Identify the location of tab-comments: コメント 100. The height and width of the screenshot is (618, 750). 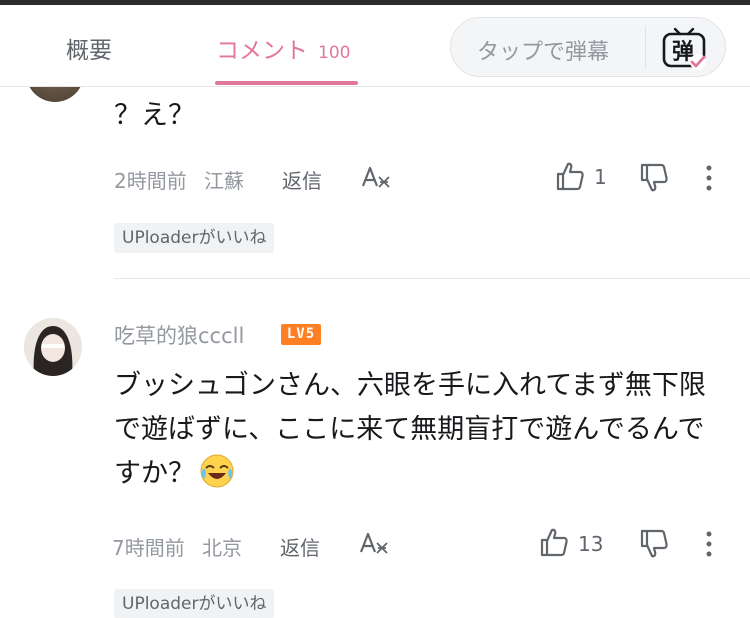
(283, 48).